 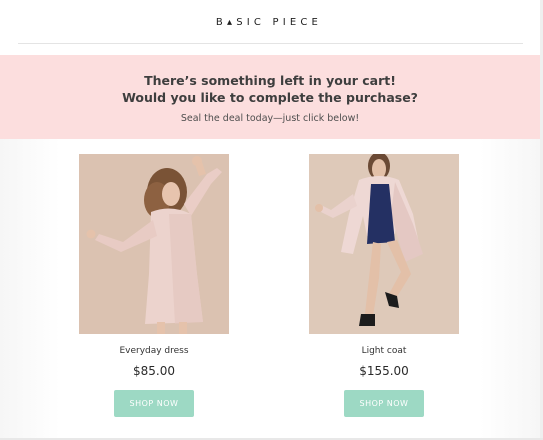 What do you see at coordinates (384, 351) in the screenshot?
I see `product-name: Light coat` at bounding box center [384, 351].